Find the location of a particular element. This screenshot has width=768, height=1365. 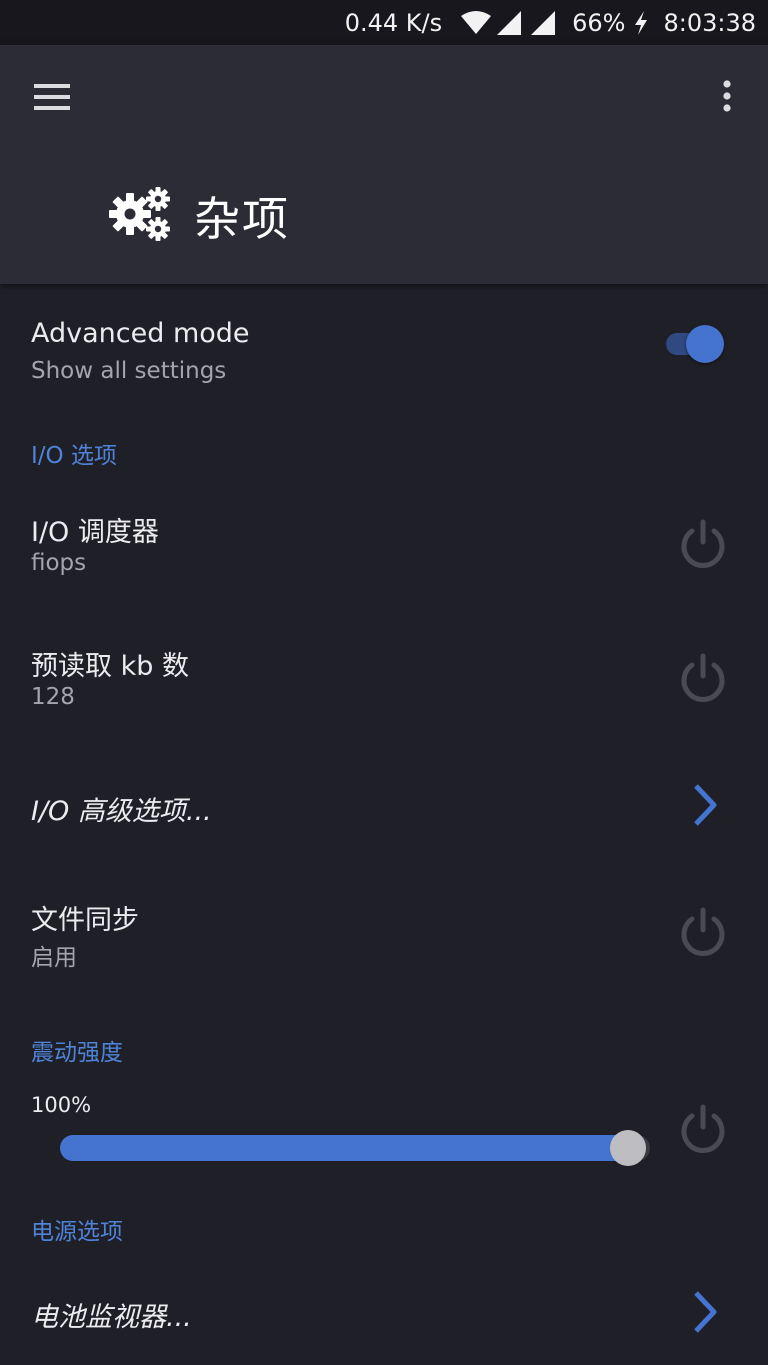

vibration-slider is located at coordinates (355, 1144).